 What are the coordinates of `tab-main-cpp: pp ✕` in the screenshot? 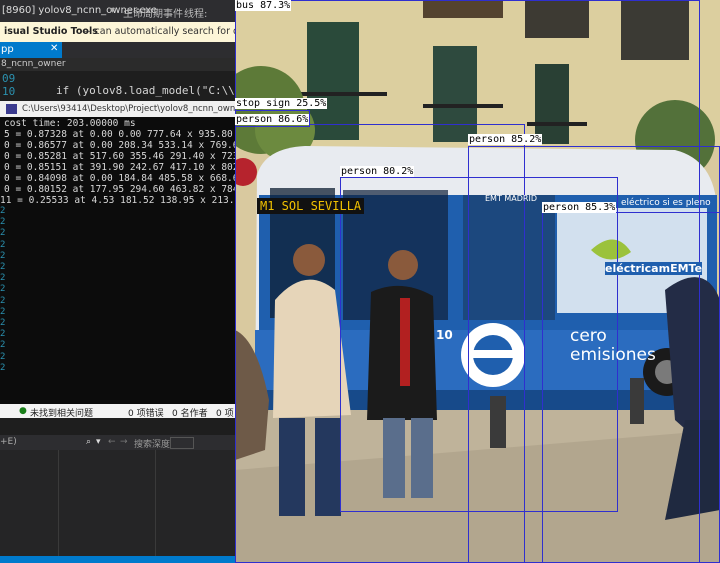 It's located at (31, 50).